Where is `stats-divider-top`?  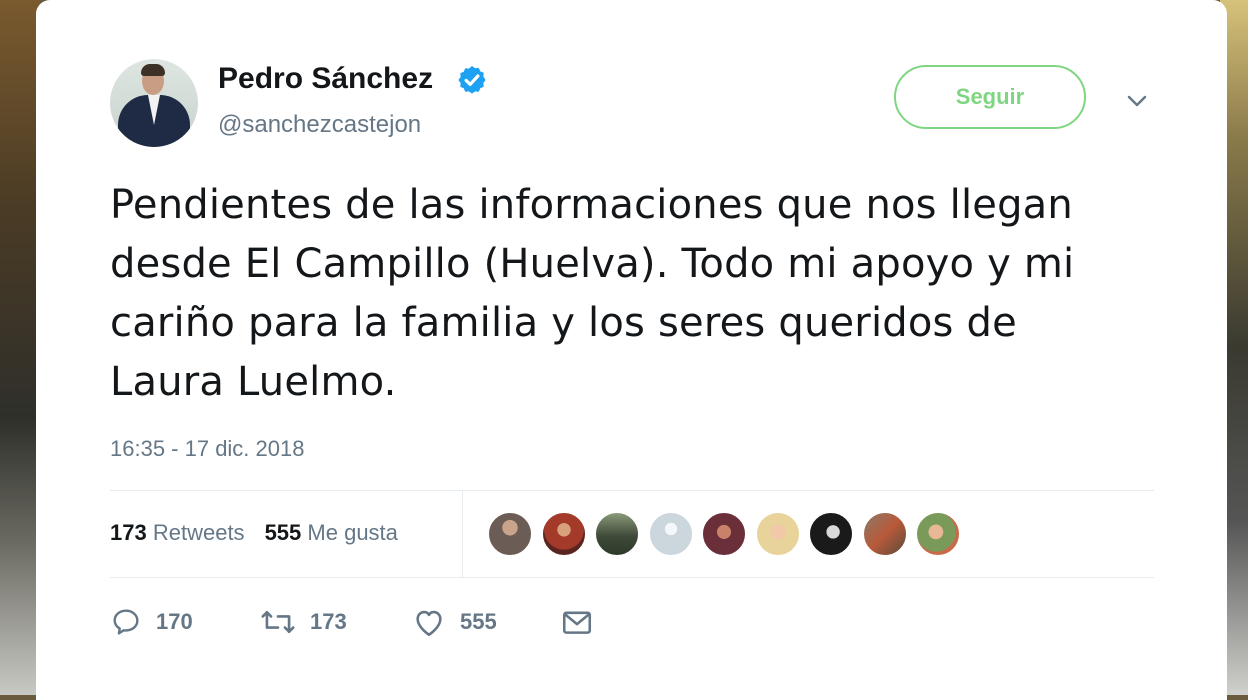 stats-divider-top is located at coordinates (632, 490).